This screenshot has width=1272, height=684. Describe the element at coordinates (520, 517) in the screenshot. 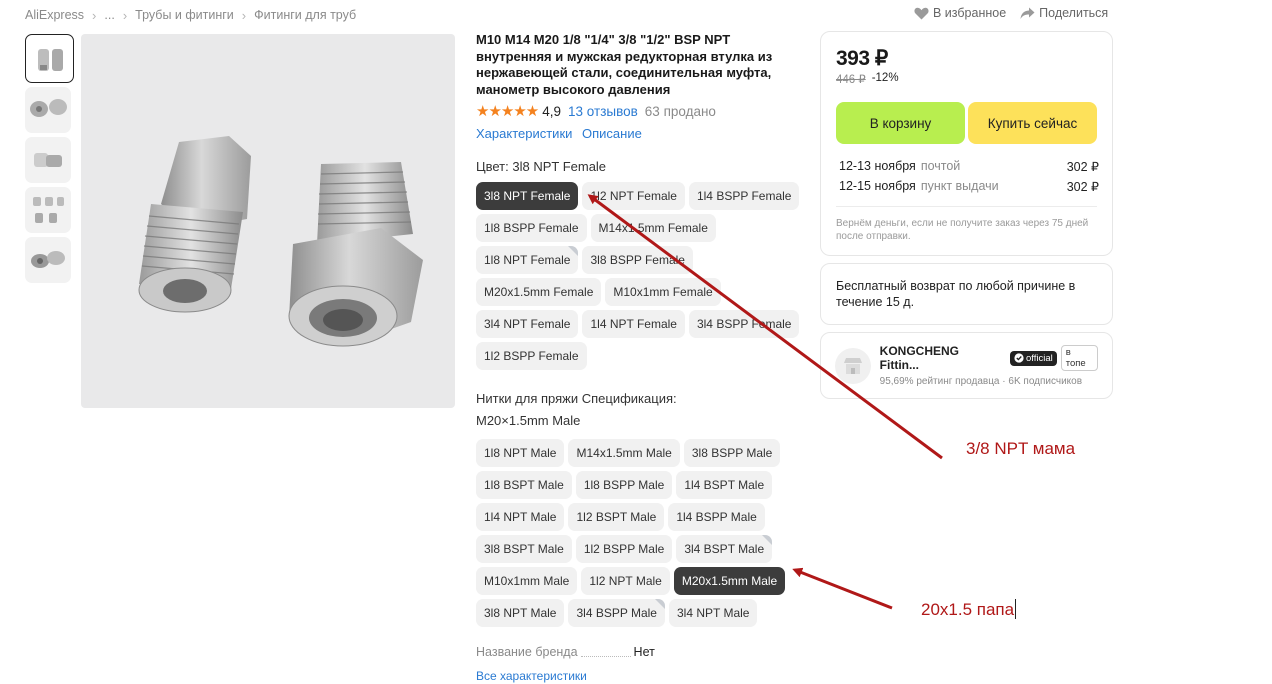

I see `option-chip: 1l4 NPT Male` at that location.